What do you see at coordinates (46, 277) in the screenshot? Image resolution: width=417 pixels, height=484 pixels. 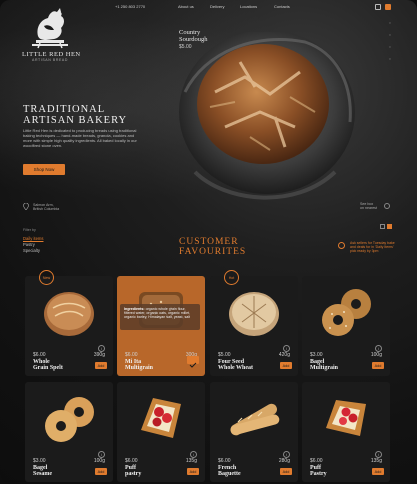 I see `product-tag: New` at bounding box center [46, 277].